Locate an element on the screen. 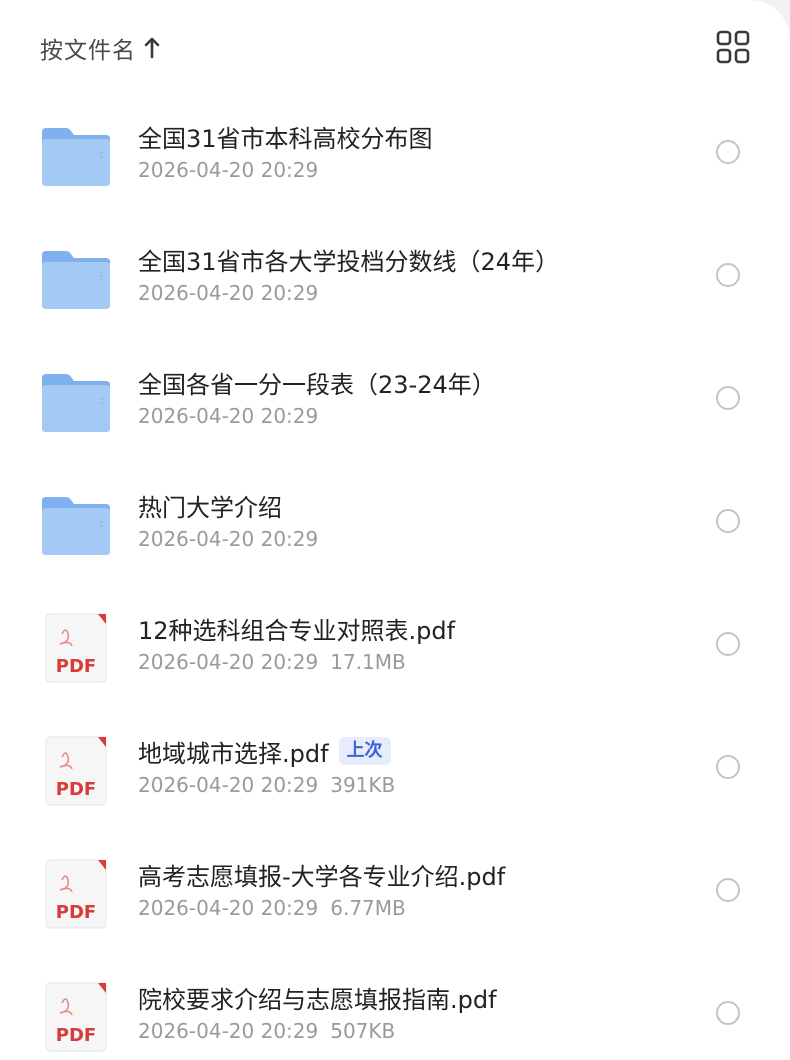 This screenshot has width=790, height=1060. file-meta: 2026-04-20 20:29 6.77MB is located at coordinates (272, 908).